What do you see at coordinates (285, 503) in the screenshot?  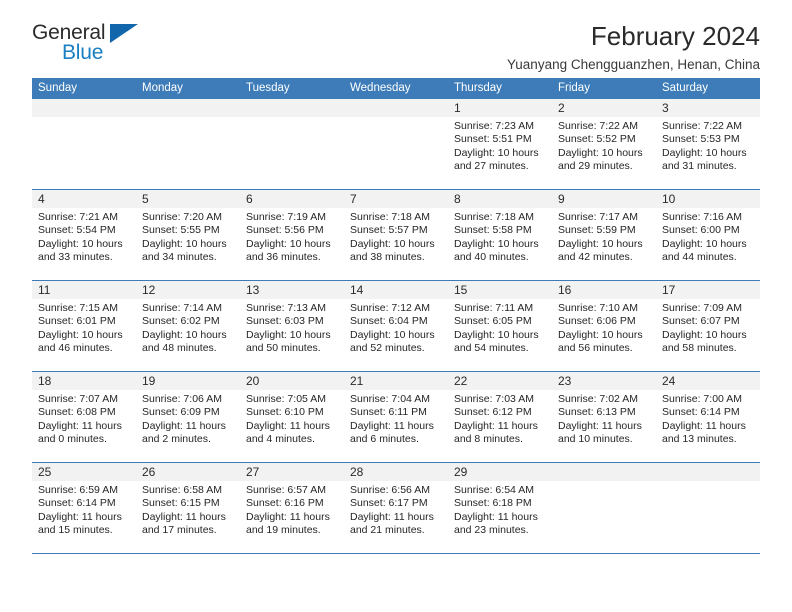 I see `sunset-text: Sunset: 6:16 PM` at bounding box center [285, 503].